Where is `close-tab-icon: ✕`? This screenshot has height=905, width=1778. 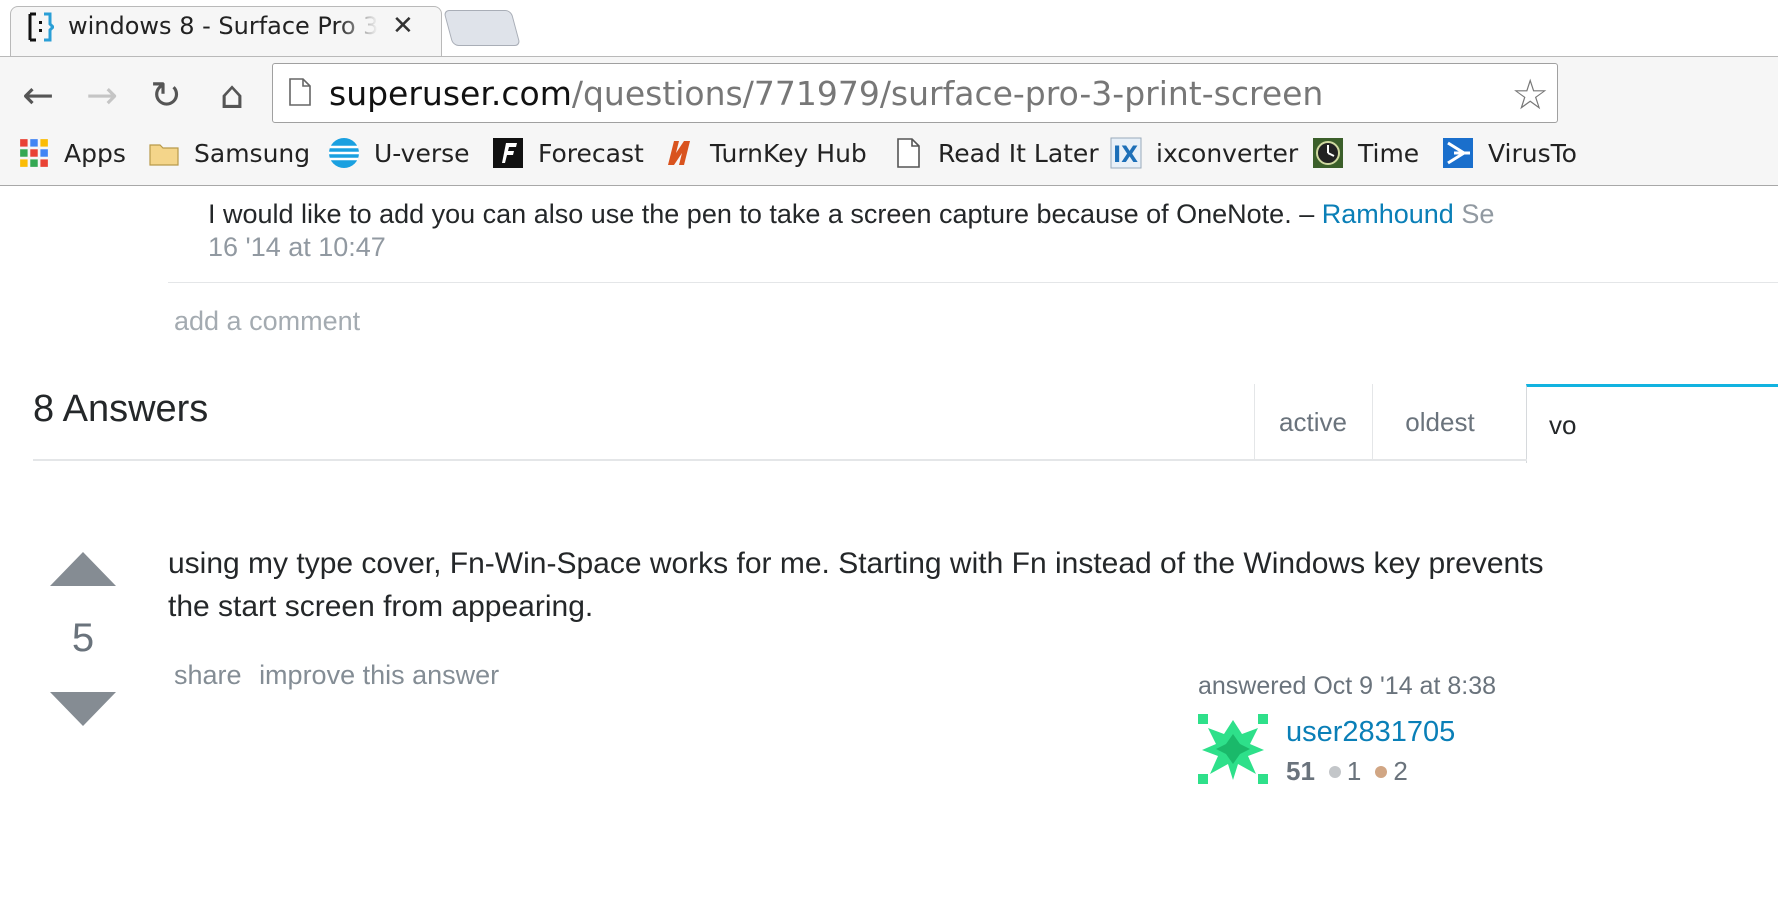
close-tab-icon: ✕ is located at coordinates (403, 25).